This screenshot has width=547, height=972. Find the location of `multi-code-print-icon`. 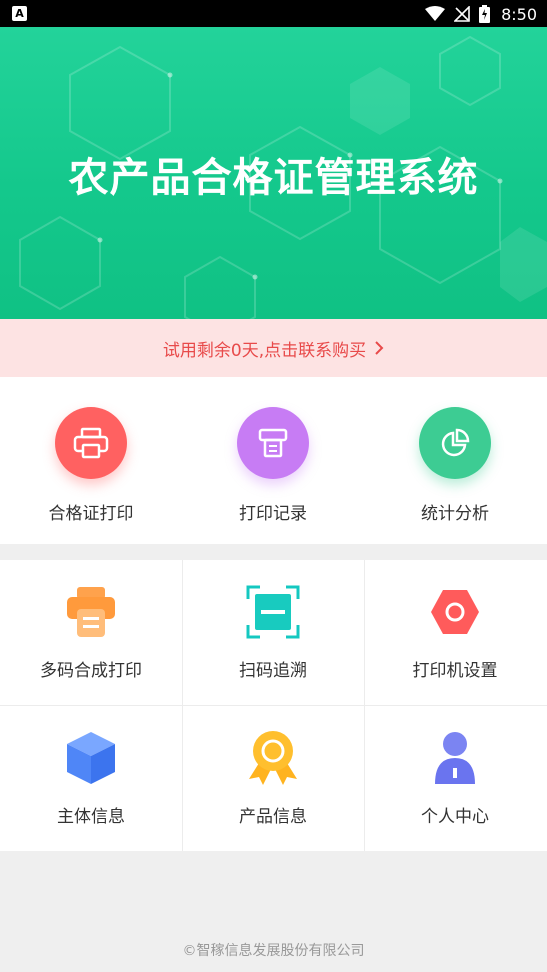

multi-code-print-icon is located at coordinates (91, 612).